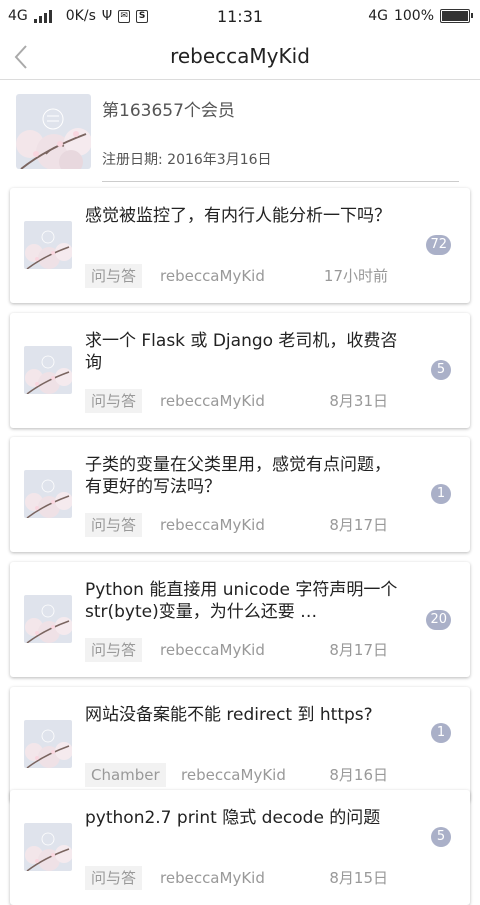 This screenshot has width=480, height=905. Describe the element at coordinates (246, 818) in the screenshot. I see `topic-title: python2.7 print 隐式 decode 的问题` at that location.